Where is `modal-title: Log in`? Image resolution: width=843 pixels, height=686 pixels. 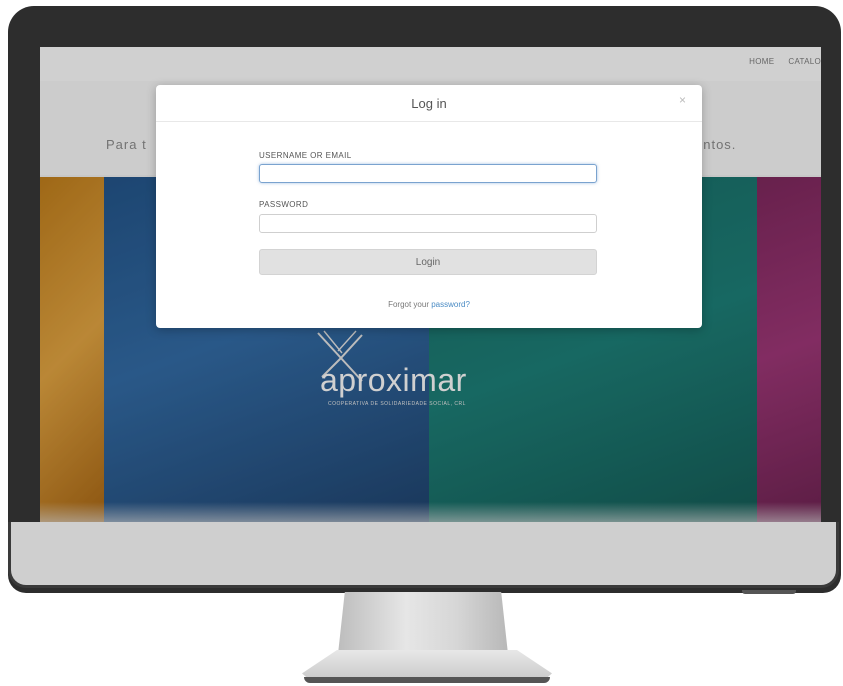
modal-title: Log in is located at coordinates (429, 103).